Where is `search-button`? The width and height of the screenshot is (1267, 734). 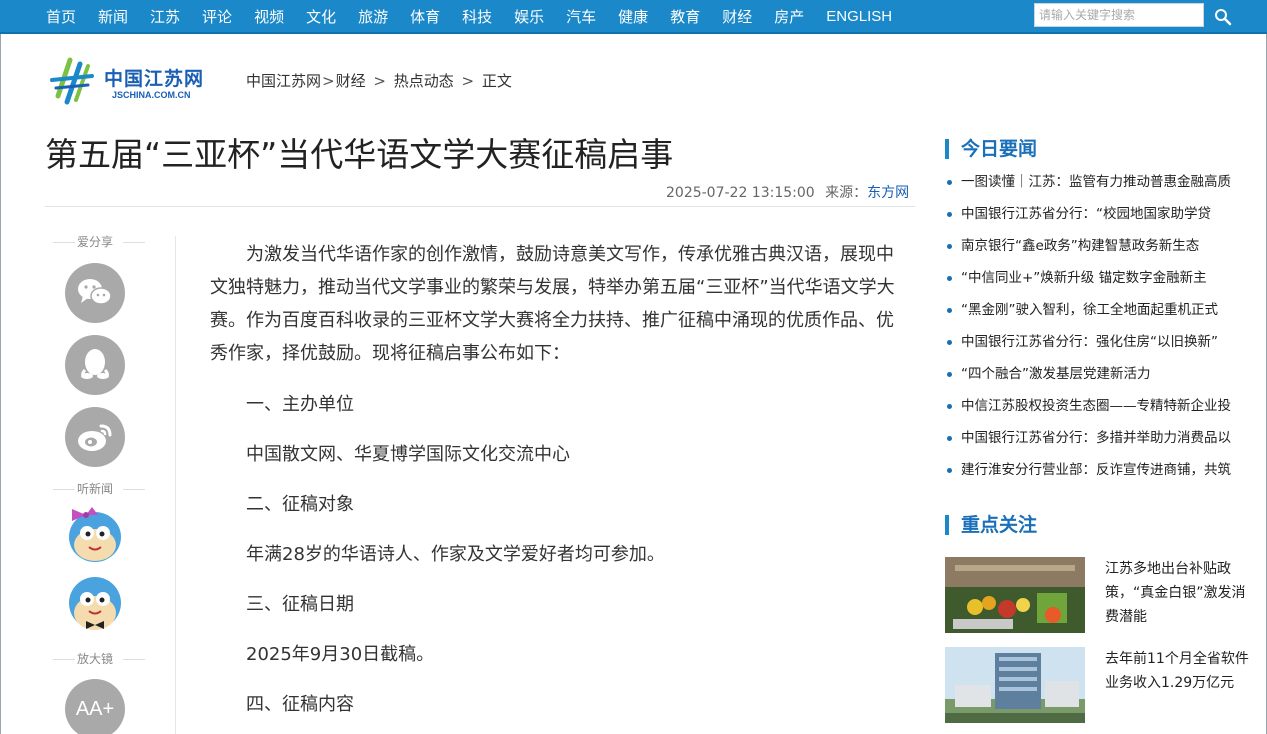 search-button is located at coordinates (1223, 16).